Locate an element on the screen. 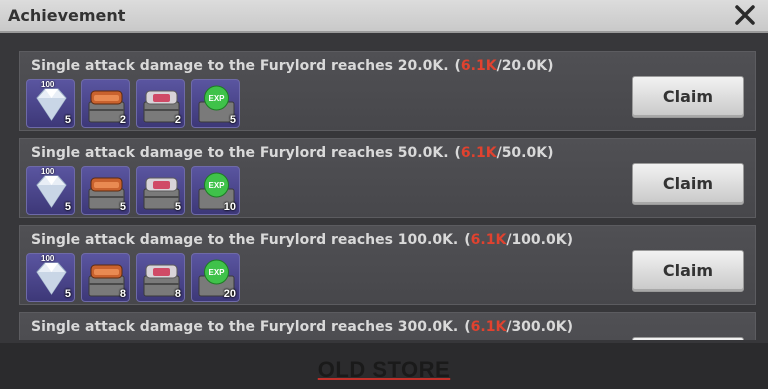  achievement-progress: (6.1K/100.0K) is located at coordinates (518, 240).